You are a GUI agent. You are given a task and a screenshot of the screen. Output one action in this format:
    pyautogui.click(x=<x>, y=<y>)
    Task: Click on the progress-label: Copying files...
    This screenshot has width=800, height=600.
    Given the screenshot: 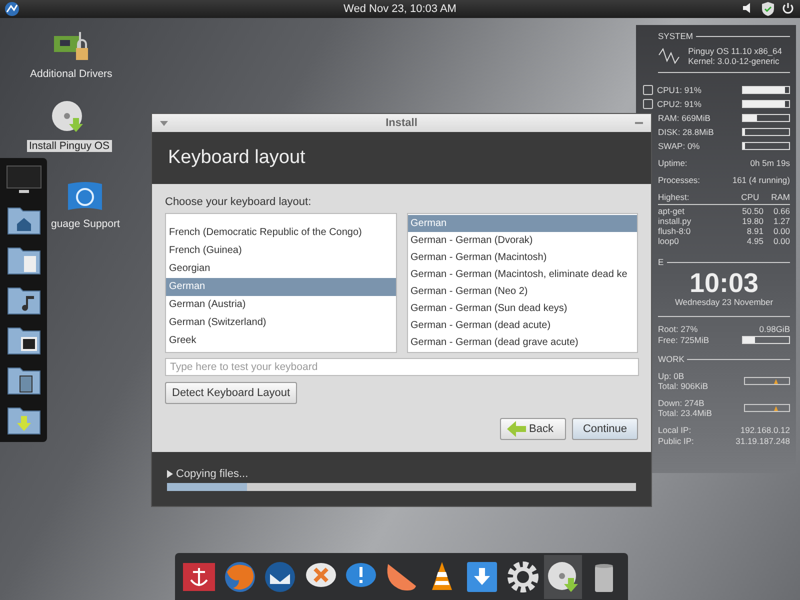 What is the action you would take?
    pyautogui.click(x=212, y=474)
    